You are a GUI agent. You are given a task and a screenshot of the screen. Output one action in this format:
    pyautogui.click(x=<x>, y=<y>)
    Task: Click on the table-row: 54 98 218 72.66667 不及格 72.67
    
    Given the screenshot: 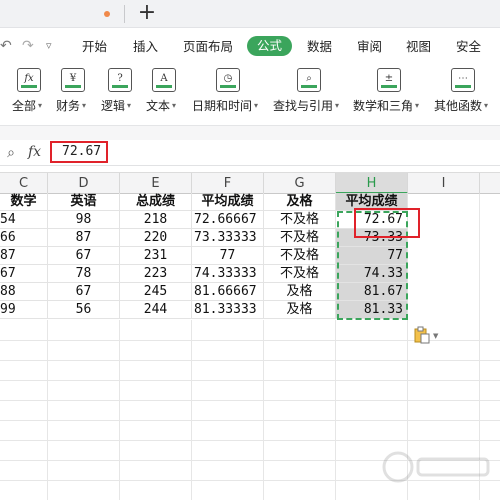 What is the action you would take?
    pyautogui.click(x=250, y=220)
    